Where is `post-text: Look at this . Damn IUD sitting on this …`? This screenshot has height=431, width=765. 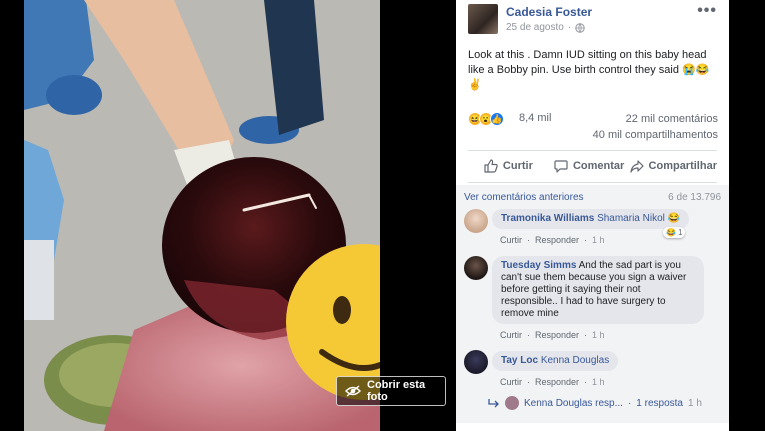 post-text: Look at this . Damn IUD sitting on this … is located at coordinates (589, 70).